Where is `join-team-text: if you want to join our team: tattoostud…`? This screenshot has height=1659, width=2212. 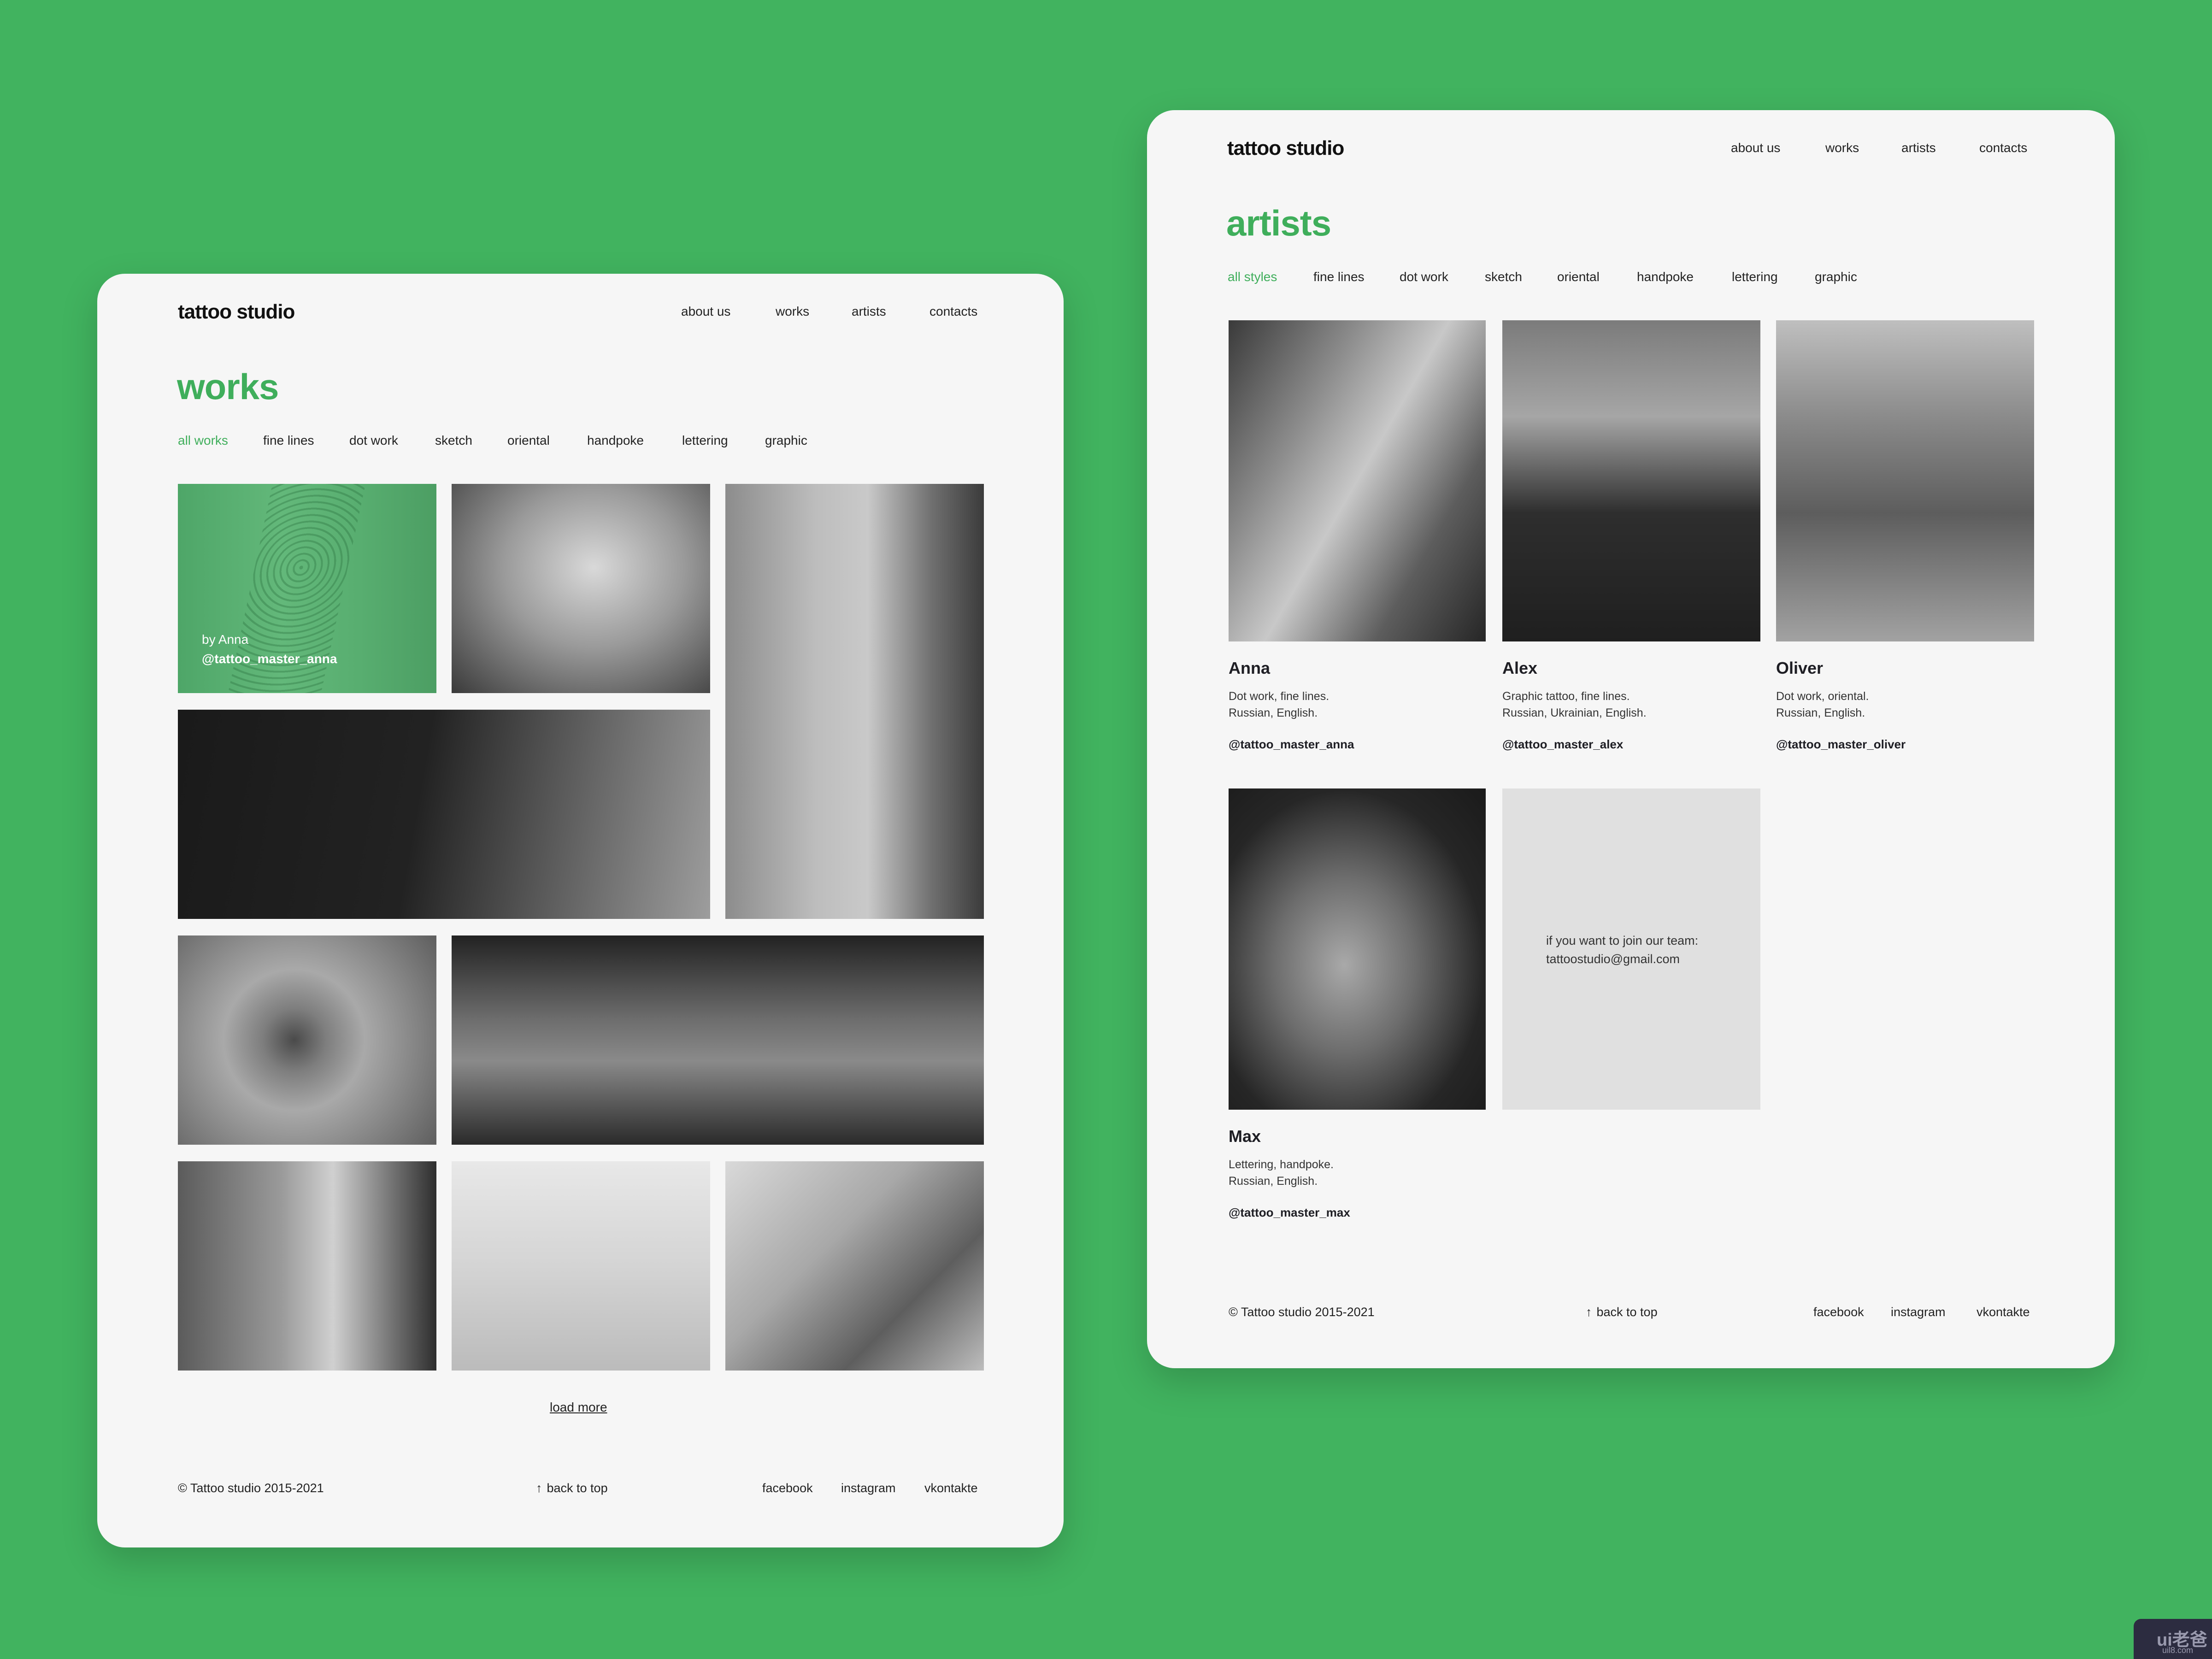 join-team-text: if you want to join our team: tattoostud… is located at coordinates (1622, 949).